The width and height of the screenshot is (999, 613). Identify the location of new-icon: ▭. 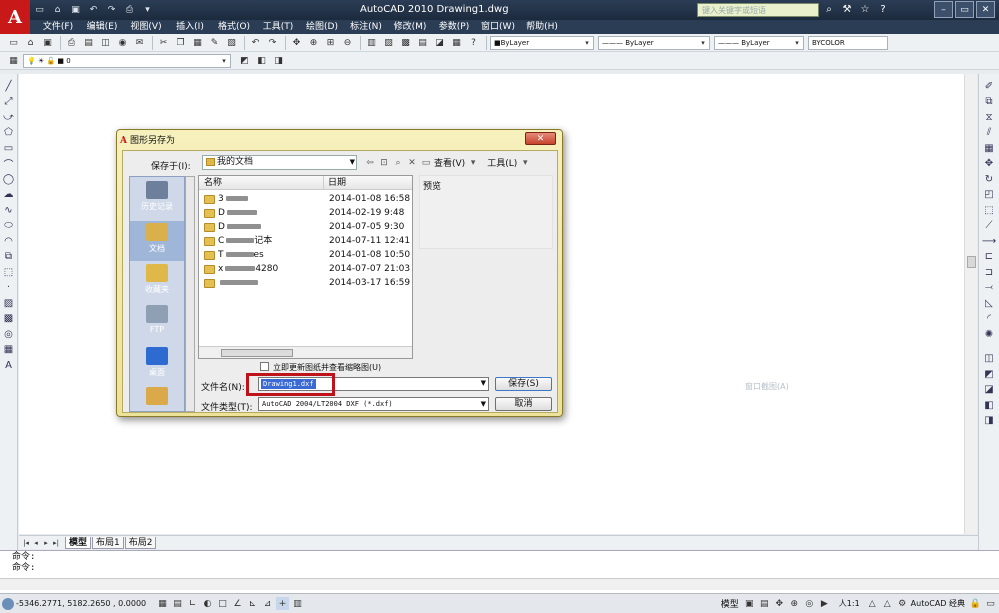
(13, 43).